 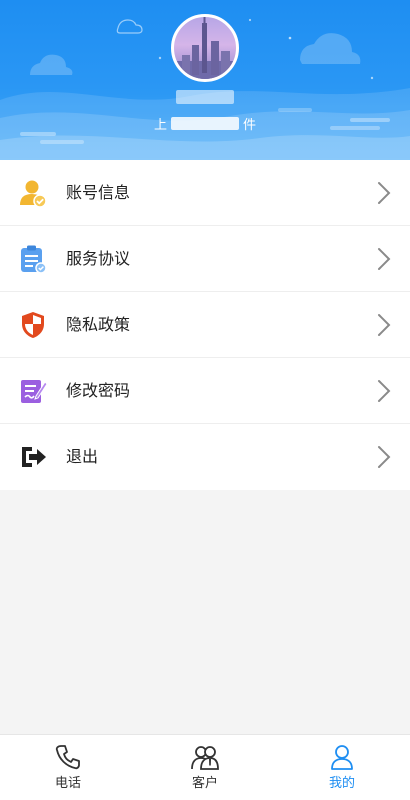 What do you see at coordinates (98, 324) in the screenshot?
I see `menu-item-label: 隐私政策` at bounding box center [98, 324].